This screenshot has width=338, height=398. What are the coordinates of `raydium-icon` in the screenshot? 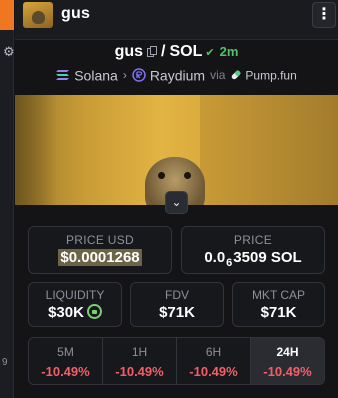 It's located at (139, 75).